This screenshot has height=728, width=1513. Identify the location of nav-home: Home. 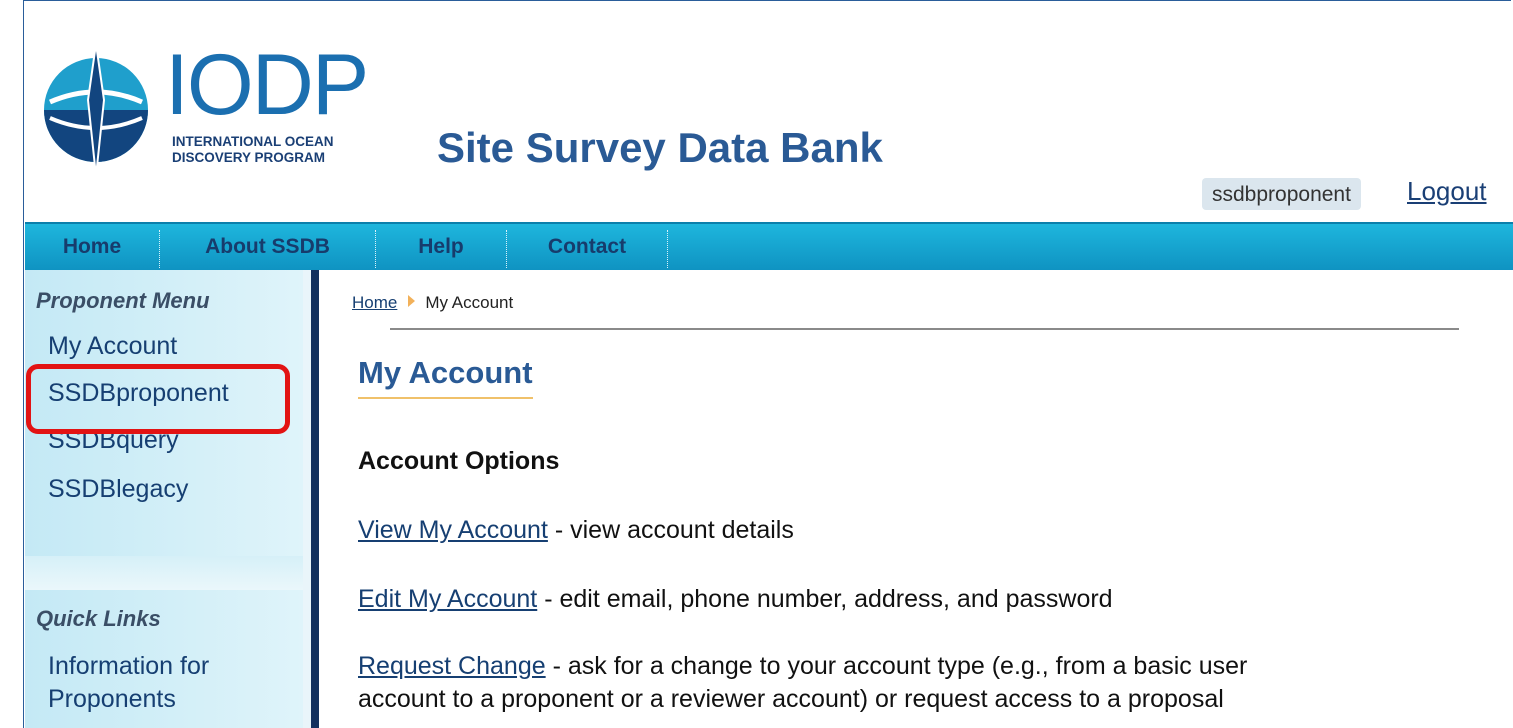
(92, 247).